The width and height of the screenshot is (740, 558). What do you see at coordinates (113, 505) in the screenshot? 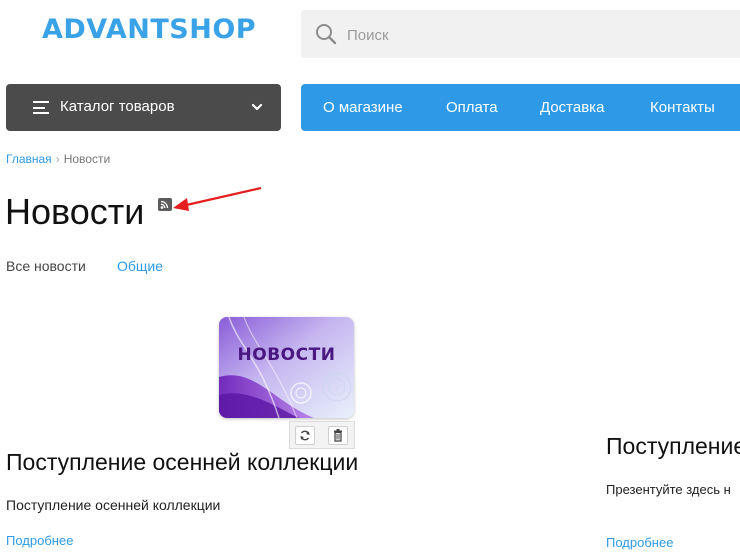
I see `news-summary: Поступление осенней коллекции` at bounding box center [113, 505].